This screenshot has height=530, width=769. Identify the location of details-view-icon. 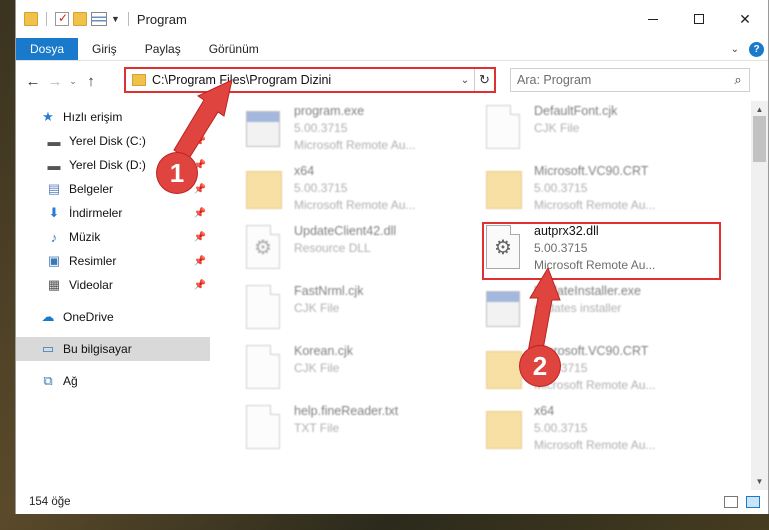
(731, 502).